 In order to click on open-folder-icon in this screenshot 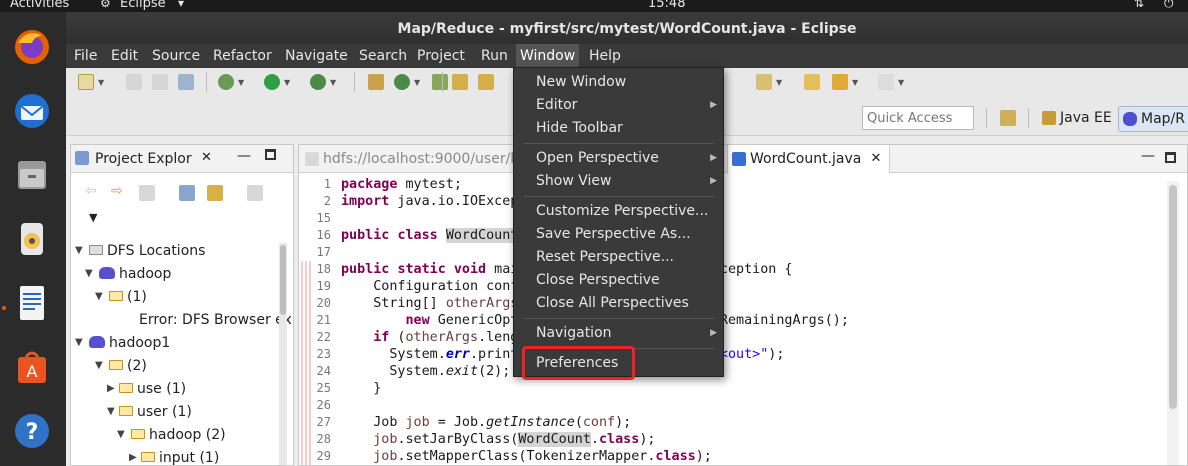, I will do `click(460, 82)`.